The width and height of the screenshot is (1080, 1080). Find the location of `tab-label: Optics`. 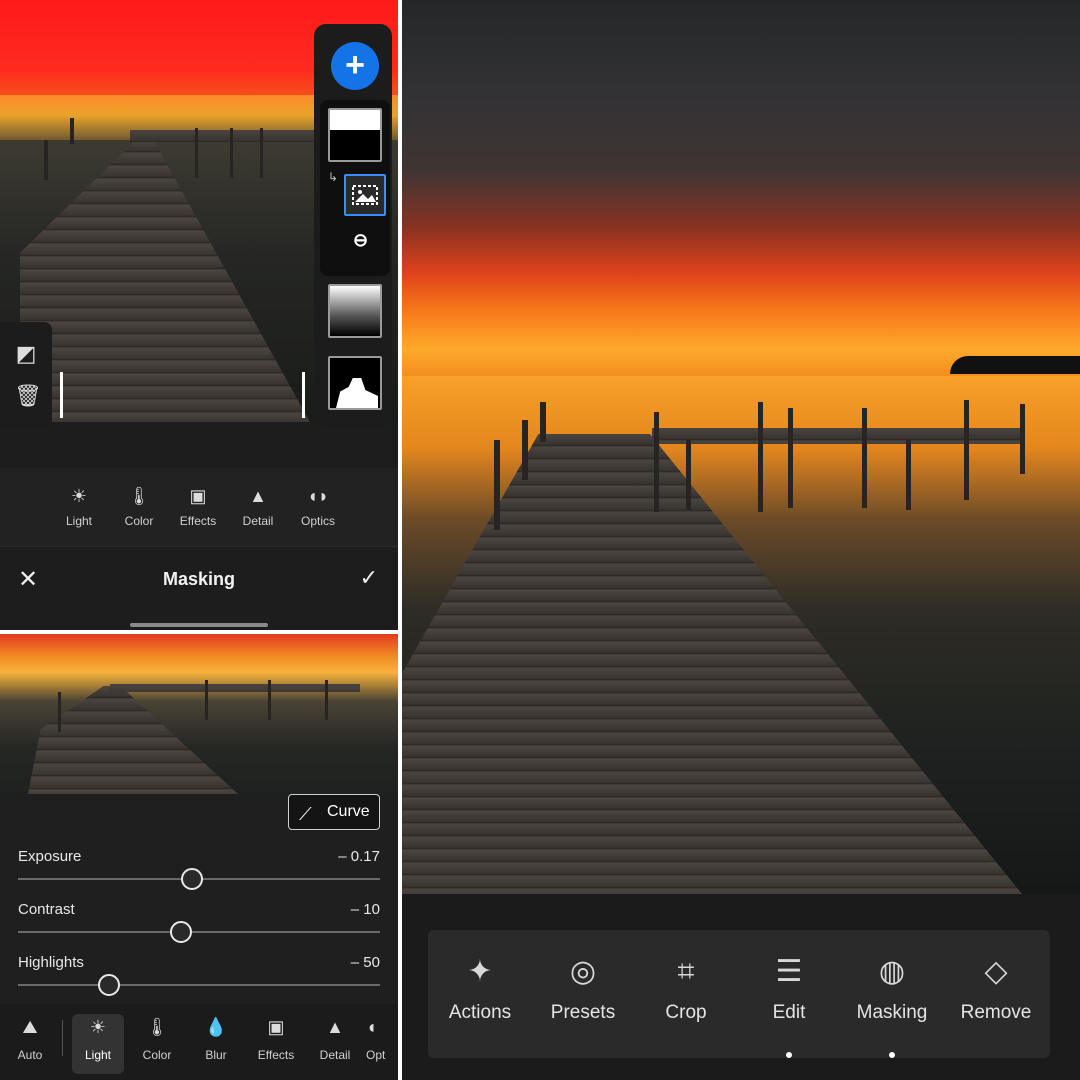

tab-label: Optics is located at coordinates (317, 521).